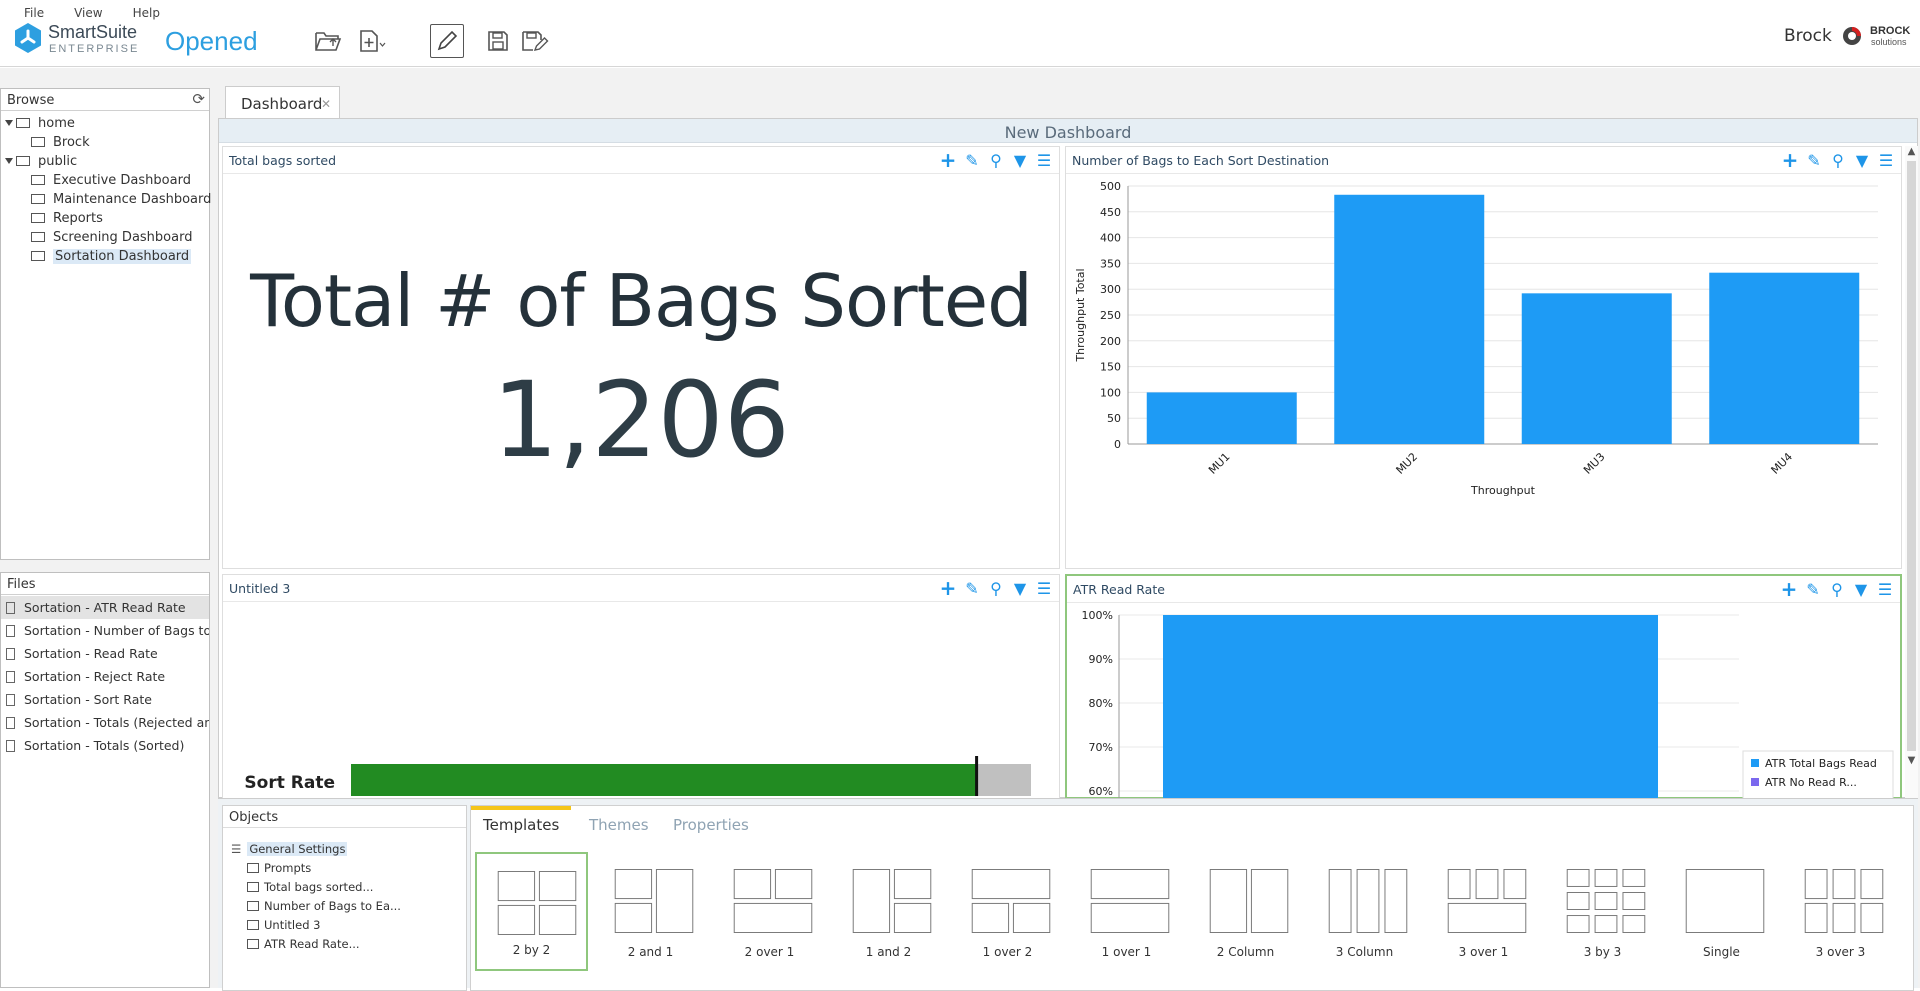 Image resolution: width=1920 pixels, height=991 pixels. Describe the element at coordinates (1101, 703) in the screenshot. I see `y-tick-label: 80%` at that location.